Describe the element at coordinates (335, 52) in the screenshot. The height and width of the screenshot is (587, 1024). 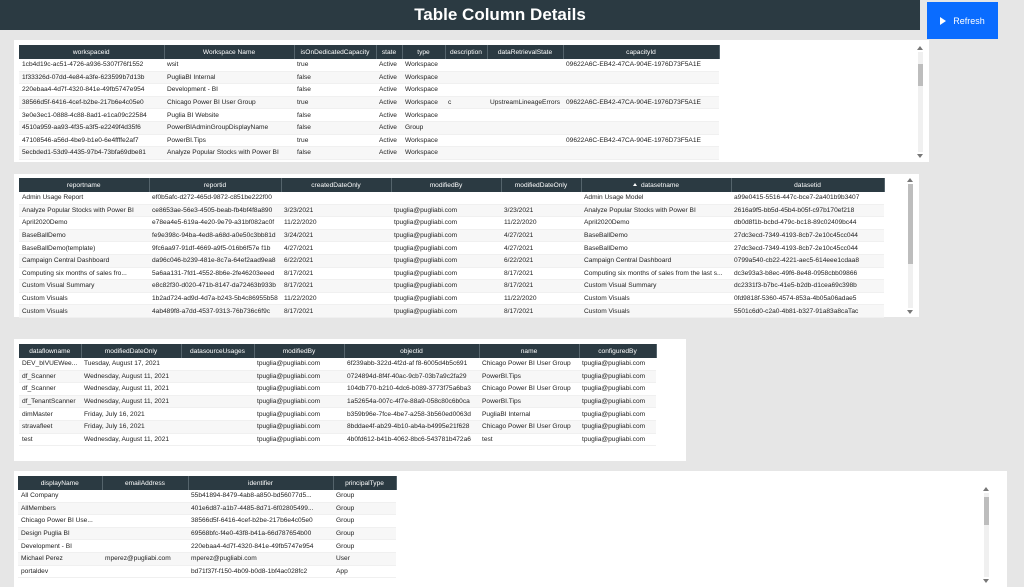
I see `workspaces-col-header: isOnDedicatedCapacity` at that location.